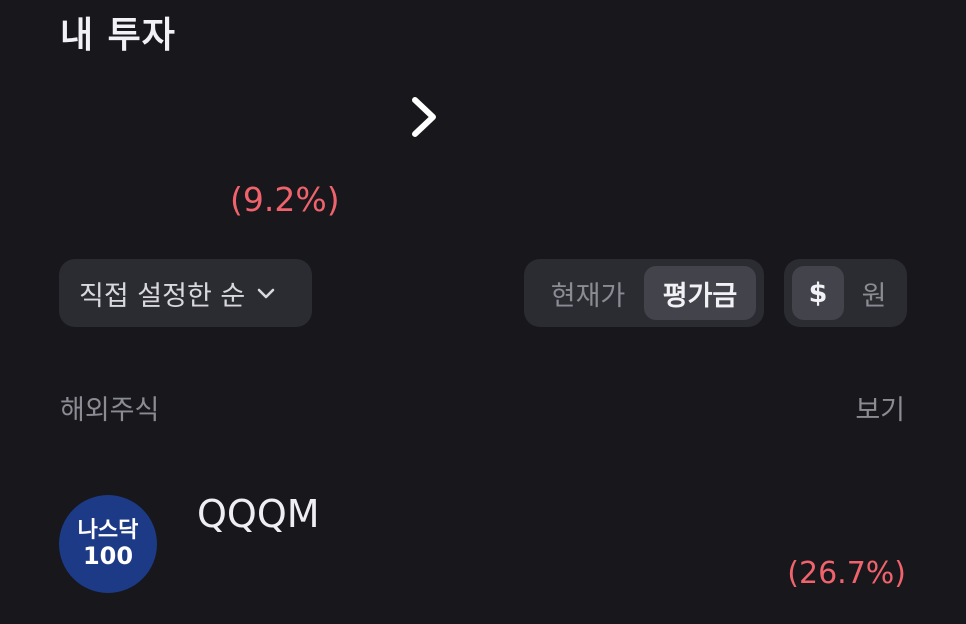  What do you see at coordinates (818, 293) in the screenshot?
I see `toggle-dollar: $` at bounding box center [818, 293].